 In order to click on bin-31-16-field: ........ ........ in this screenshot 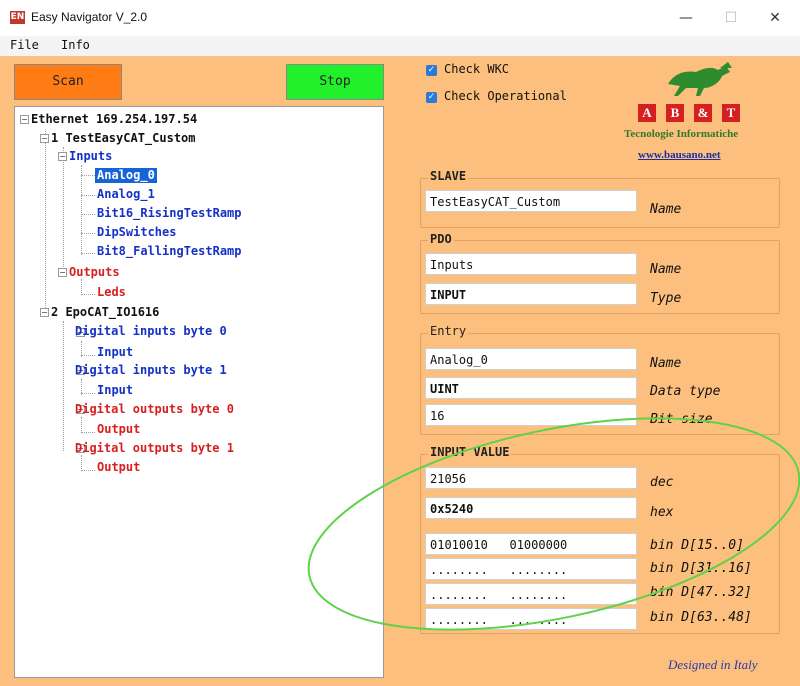, I will do `click(531, 569)`.